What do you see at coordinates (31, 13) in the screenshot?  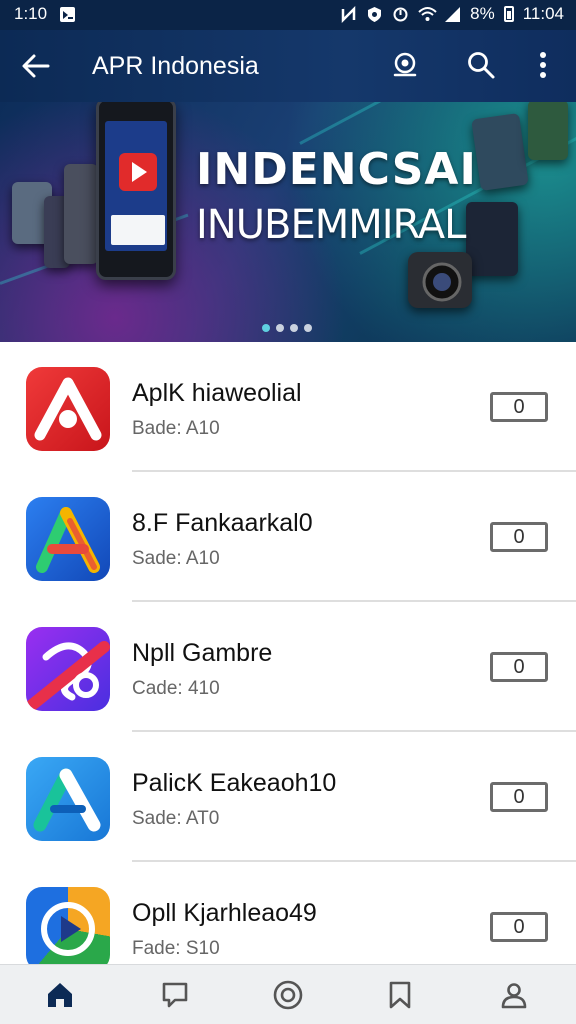 I see `status-time-left: 1:10` at bounding box center [31, 13].